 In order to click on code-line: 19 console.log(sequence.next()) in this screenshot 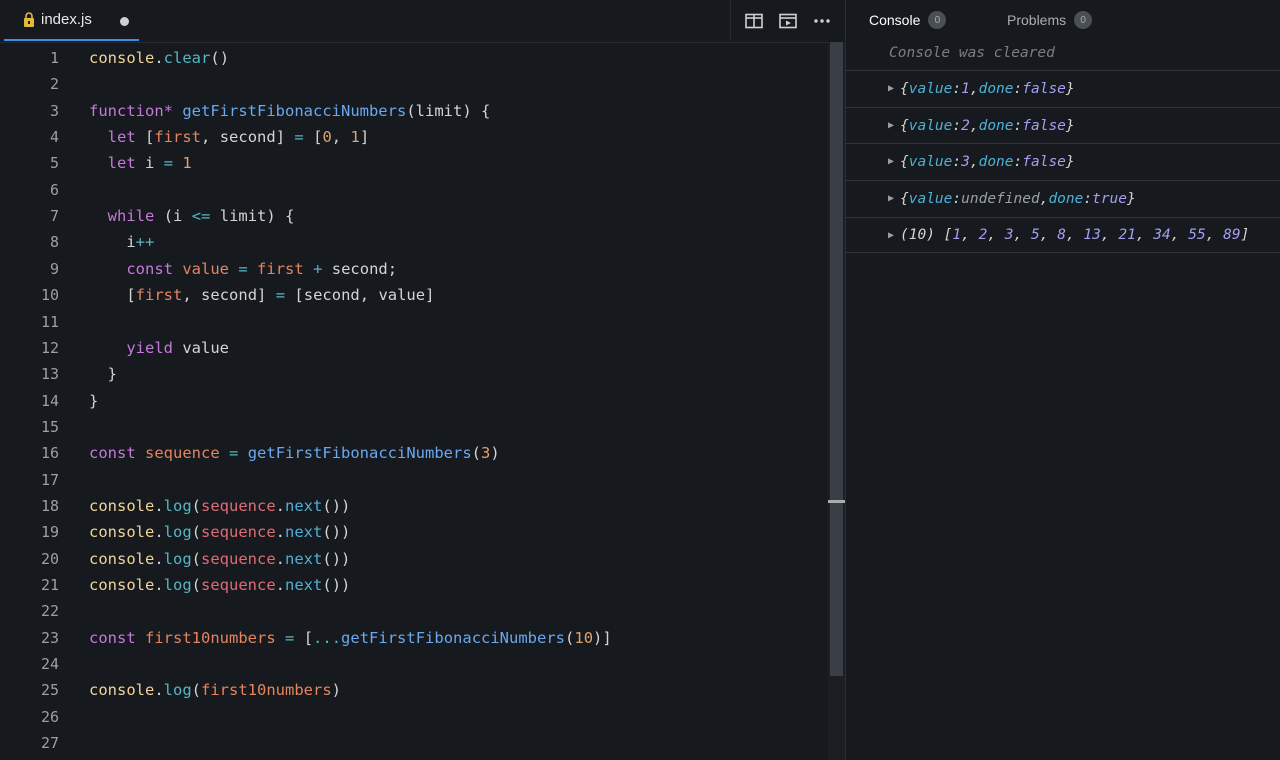, I will do `click(414, 532)`.